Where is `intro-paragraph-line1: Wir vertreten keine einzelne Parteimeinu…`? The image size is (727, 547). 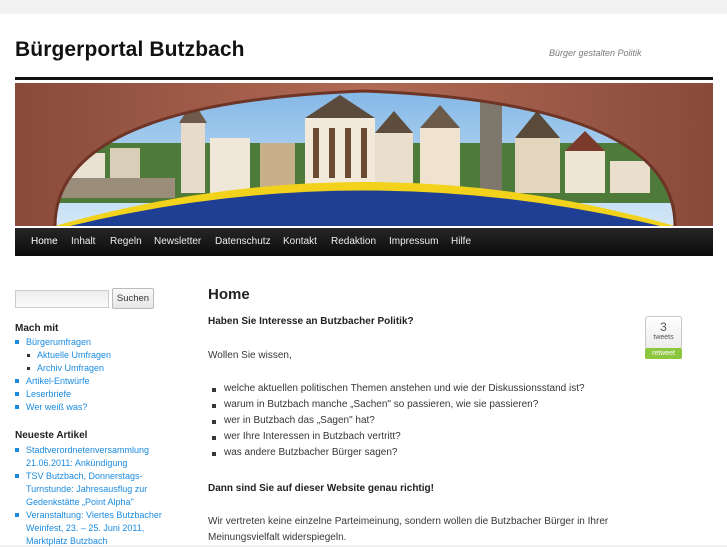
intro-paragraph-line1: Wir vertreten keine einzelne Parteimeinu… is located at coordinates (408, 521).